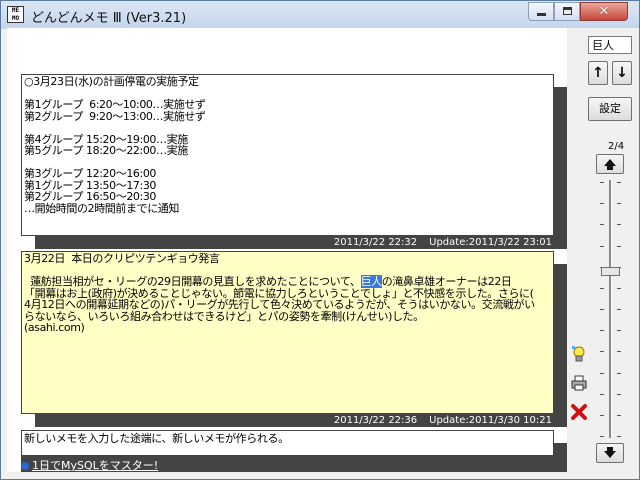 This screenshot has height=480, width=640. I want to click on light-bulb-icon, so click(578, 354).